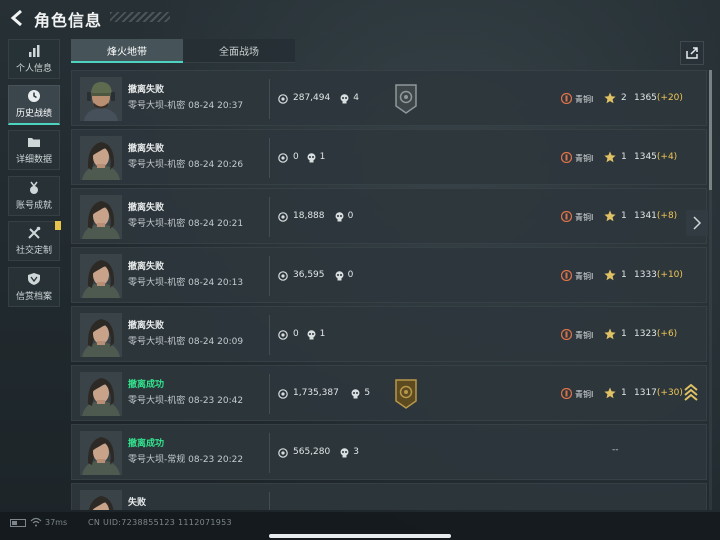 The height and width of the screenshot is (540, 720). Describe the element at coordinates (389, 334) in the screenshot. I see `match-row: 撤离失败 零号大坝-机密 08-24 20:09 0 1 青铜I 1 1323(+6)` at that location.